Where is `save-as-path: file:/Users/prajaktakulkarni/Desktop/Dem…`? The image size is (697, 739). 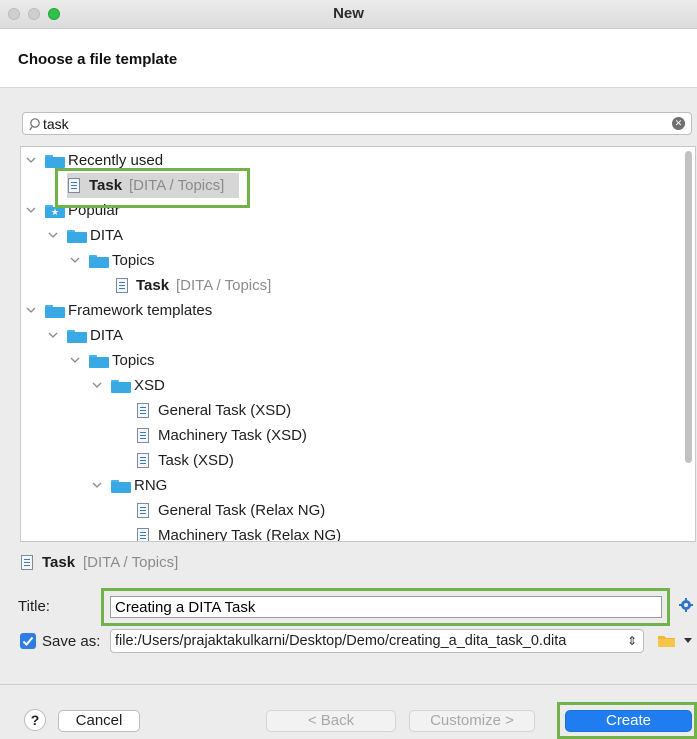
save-as-path: file:/Users/prajaktakulkarni/Desktop/Dem… is located at coordinates (341, 641).